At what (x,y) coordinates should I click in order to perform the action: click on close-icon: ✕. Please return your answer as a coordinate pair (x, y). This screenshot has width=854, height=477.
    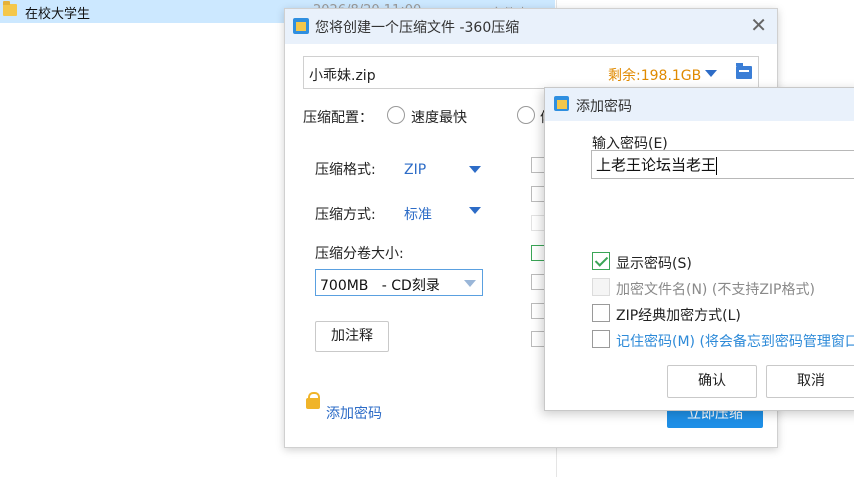
    Looking at the image, I should click on (758, 25).